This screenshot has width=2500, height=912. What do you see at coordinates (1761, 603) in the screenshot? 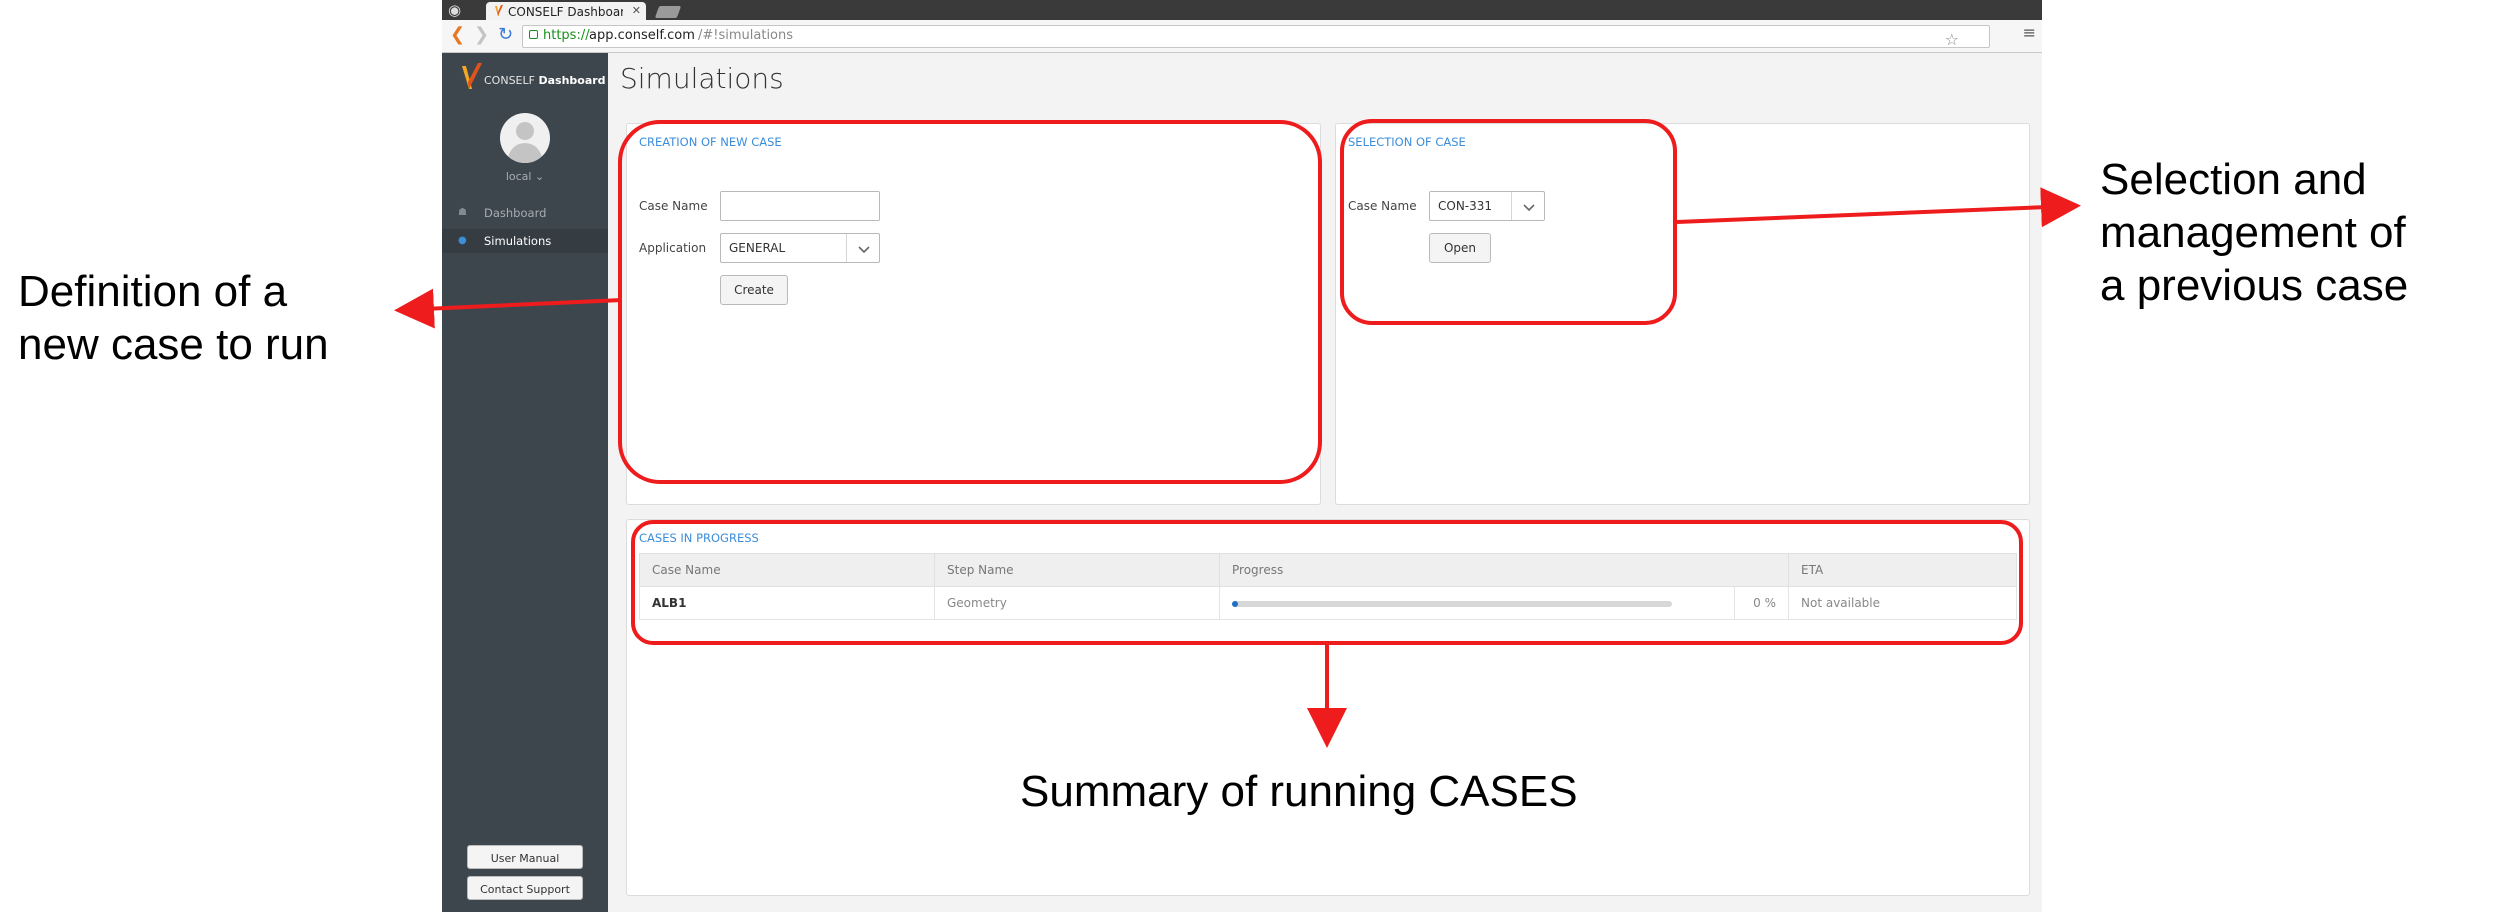
I see `progress-percent-cell: 0 %` at bounding box center [1761, 603].